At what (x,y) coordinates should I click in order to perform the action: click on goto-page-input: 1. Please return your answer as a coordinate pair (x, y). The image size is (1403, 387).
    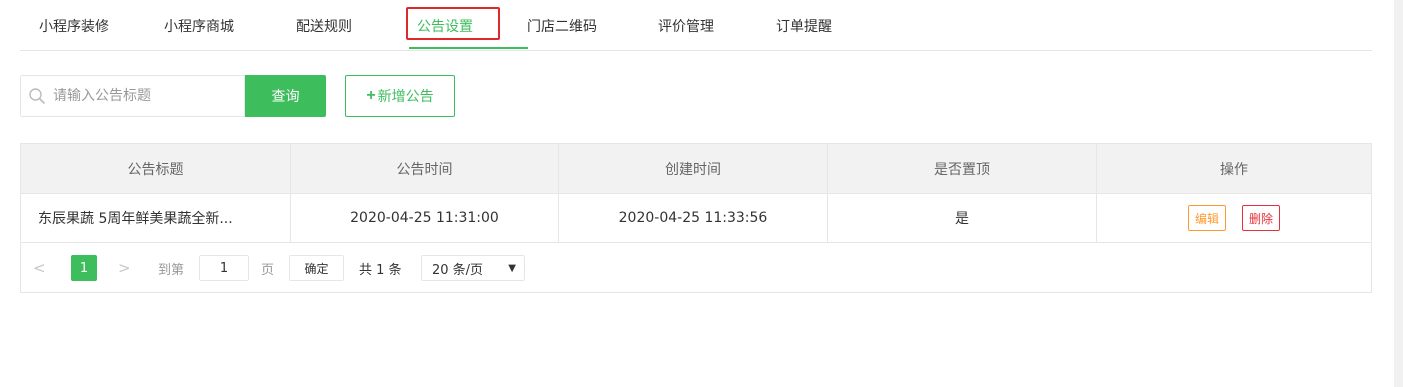
    Looking at the image, I should click on (224, 268).